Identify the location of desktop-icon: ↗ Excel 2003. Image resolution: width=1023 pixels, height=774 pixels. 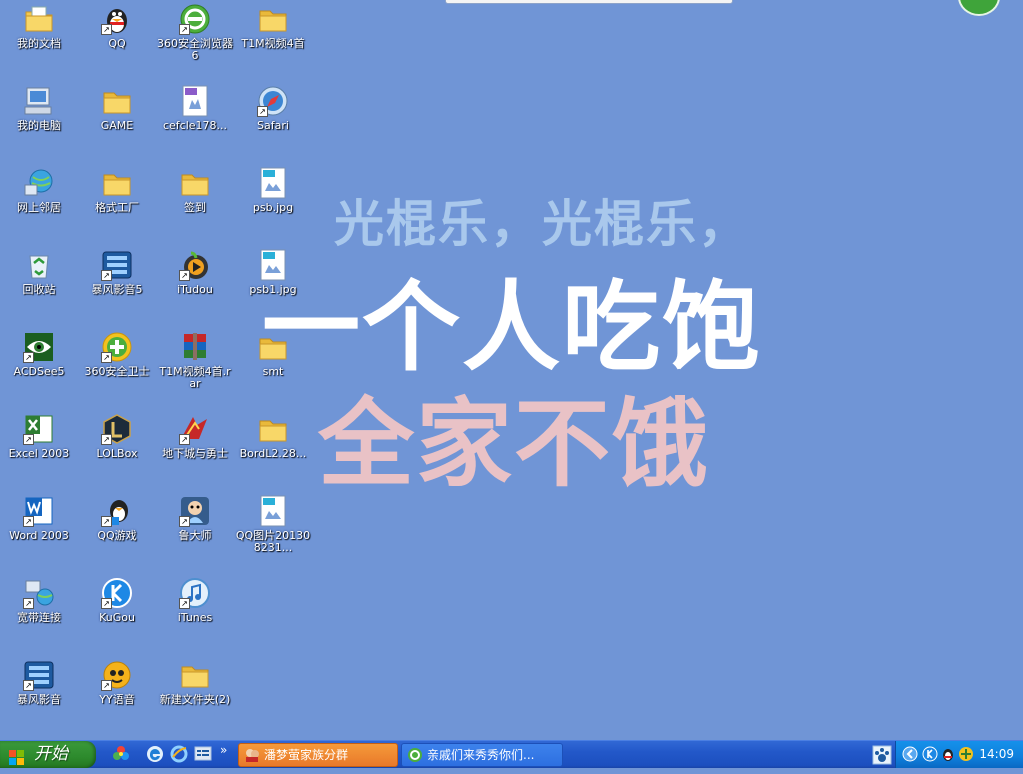
(39, 436).